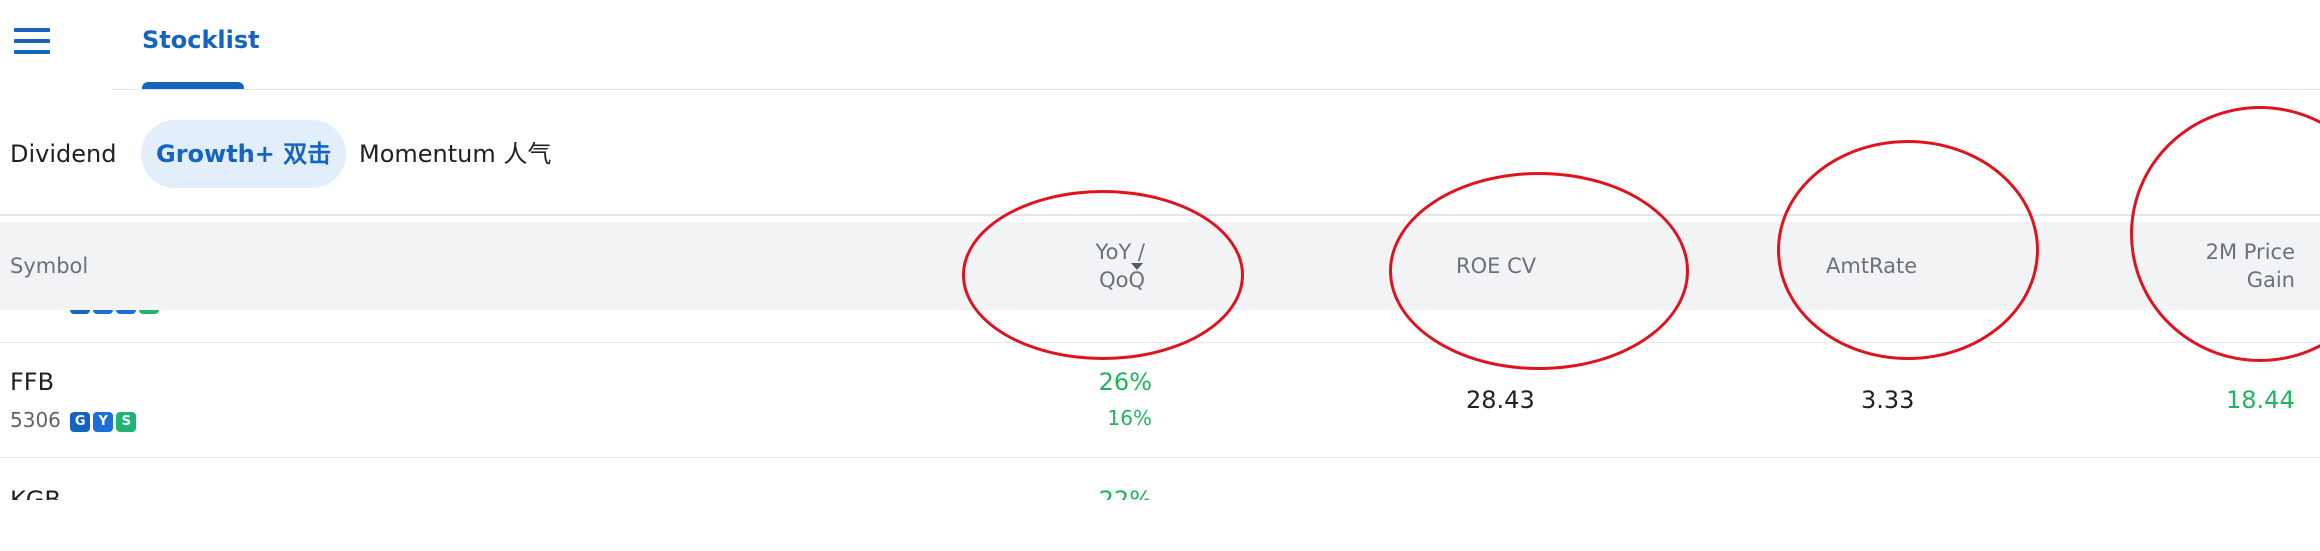  What do you see at coordinates (1129, 418) in the screenshot?
I see `qoq-value: 16%` at bounding box center [1129, 418].